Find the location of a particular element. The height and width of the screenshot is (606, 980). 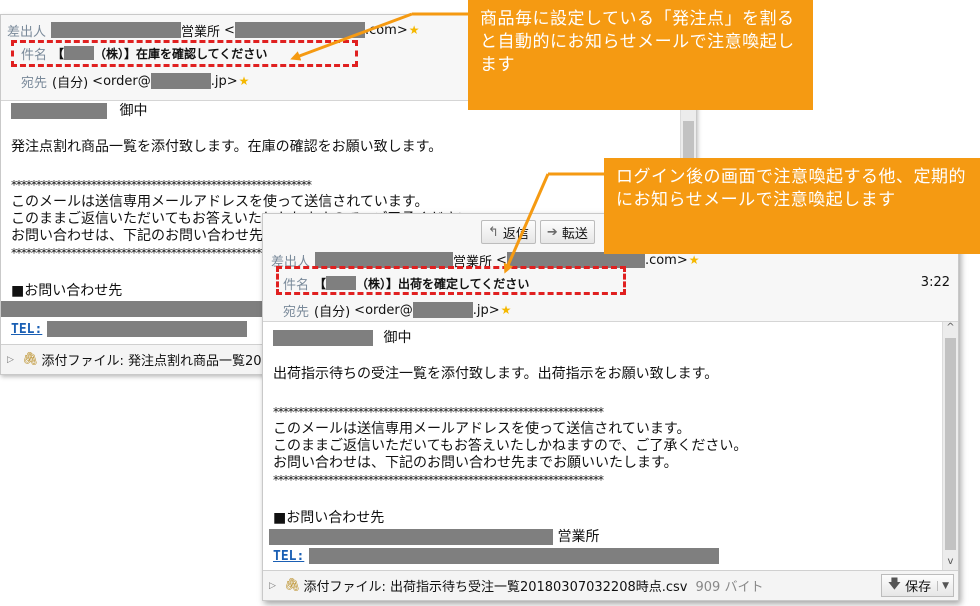

forward-button: ➔ 転送 is located at coordinates (567, 232).